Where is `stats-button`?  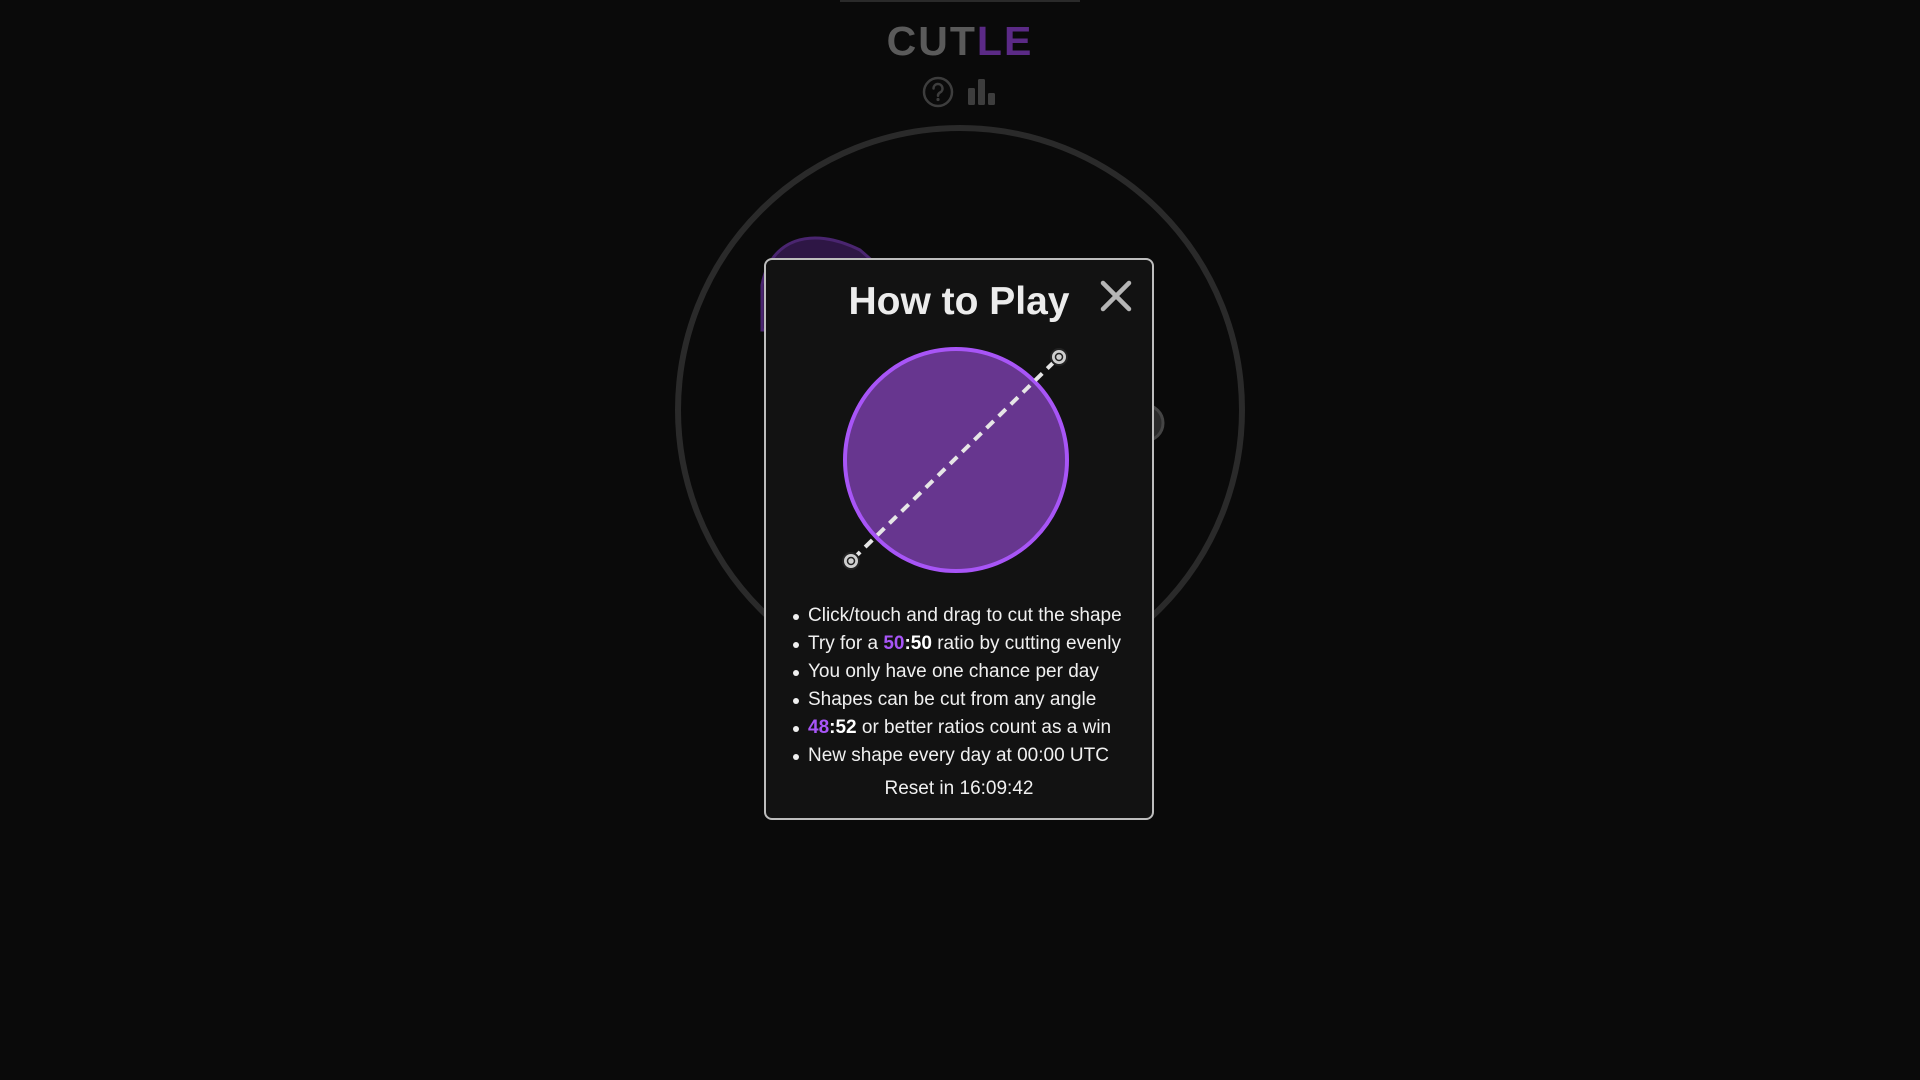
stats-button is located at coordinates (982, 92).